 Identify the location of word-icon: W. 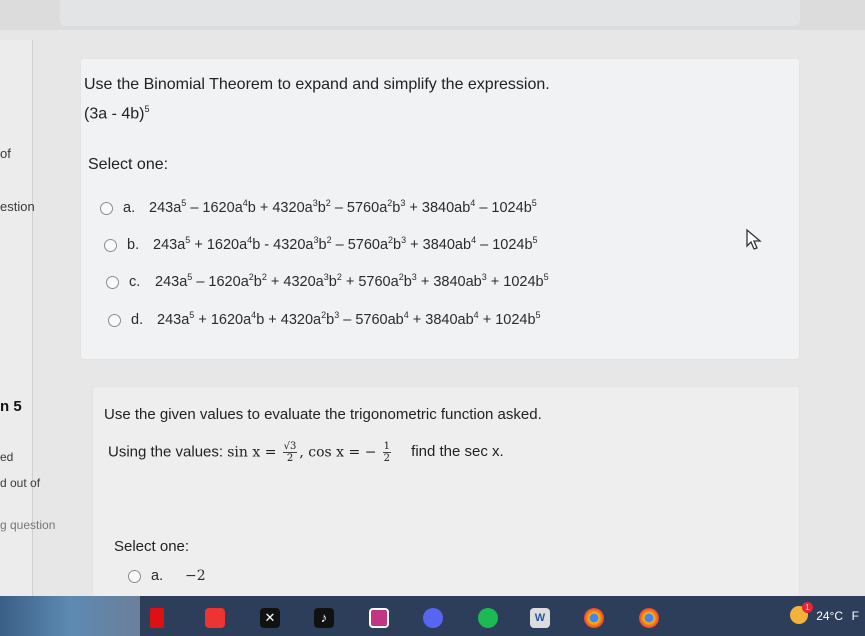
(540, 618).